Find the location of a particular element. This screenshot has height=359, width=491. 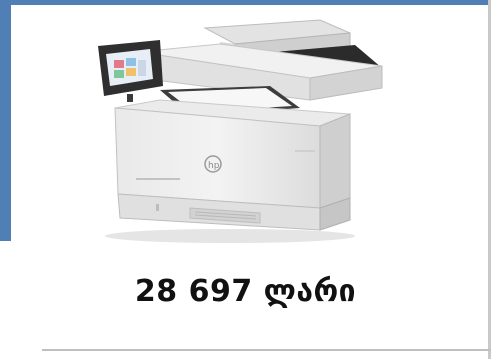

left-accent-panel is located at coordinates (5, 120).